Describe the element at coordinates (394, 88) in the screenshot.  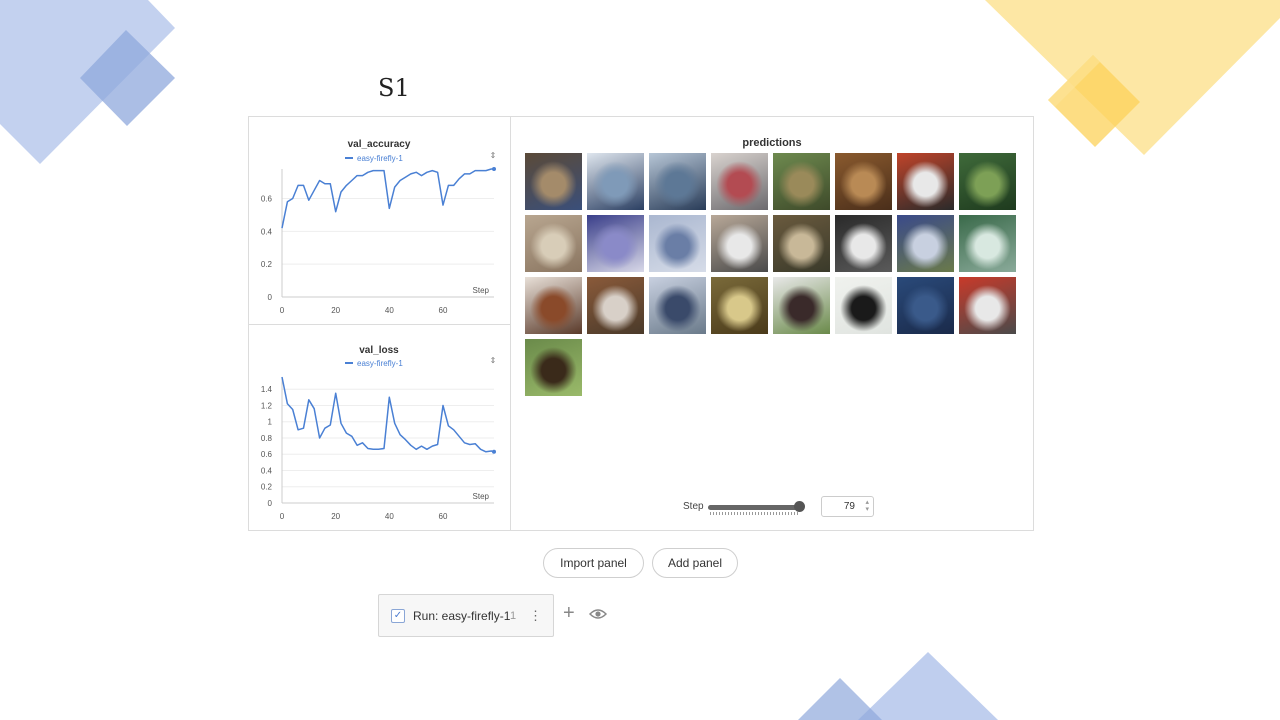
I see `page-title: S1` at that location.